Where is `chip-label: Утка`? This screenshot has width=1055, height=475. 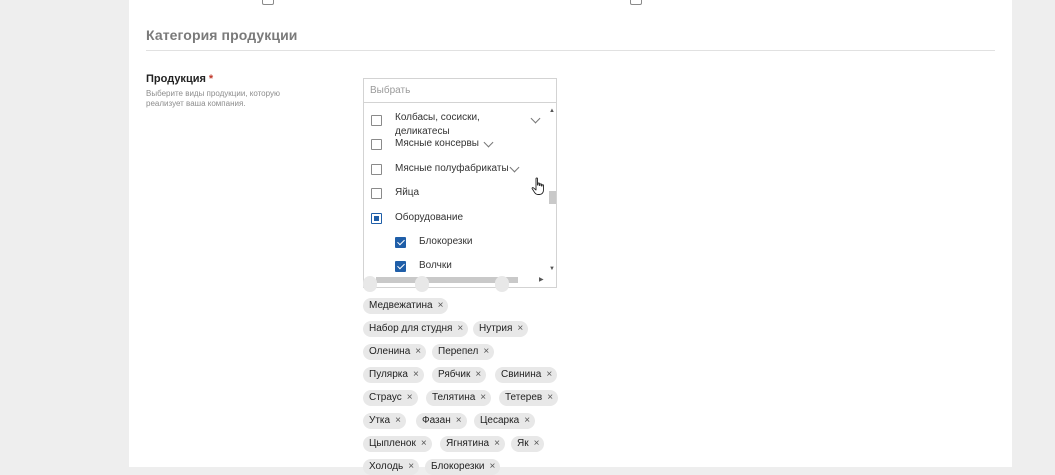
chip-label: Утка is located at coordinates (380, 420).